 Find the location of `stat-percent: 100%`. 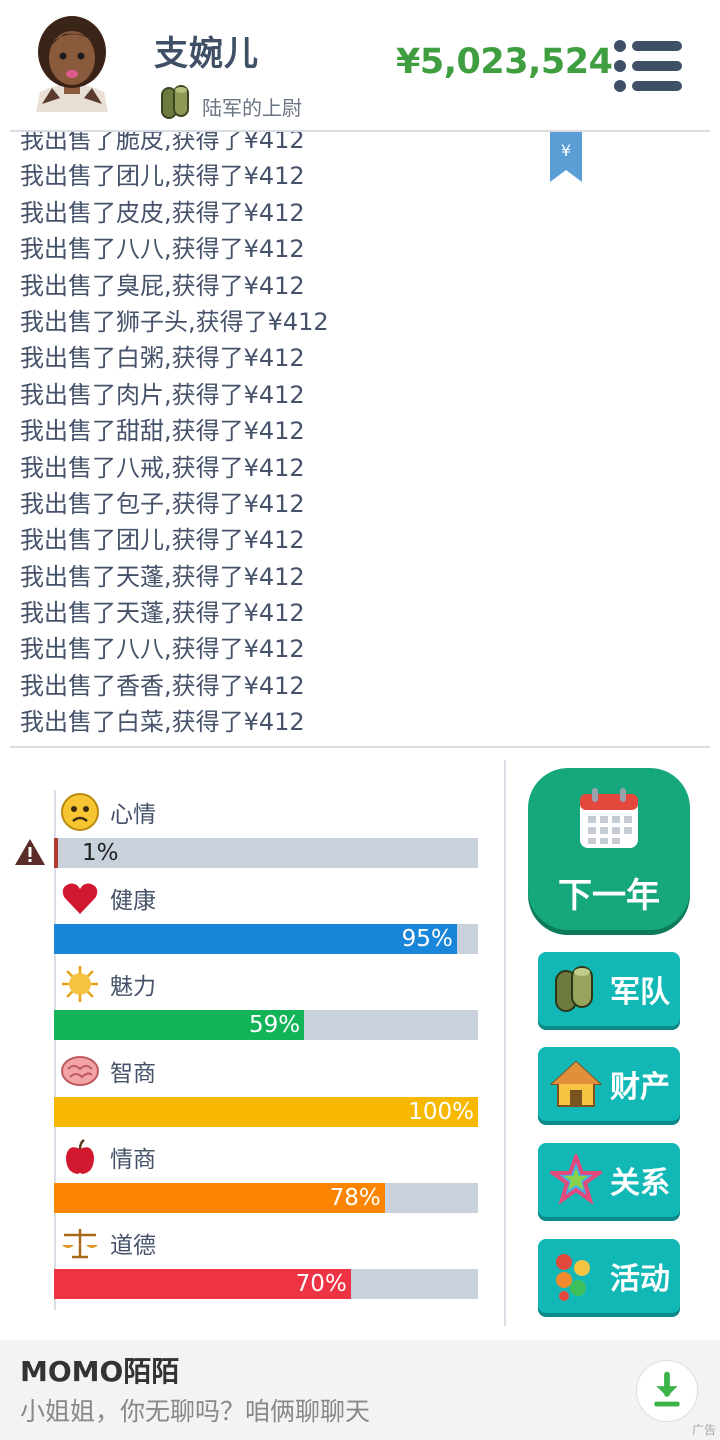

stat-percent: 100% is located at coordinates (441, 1112).